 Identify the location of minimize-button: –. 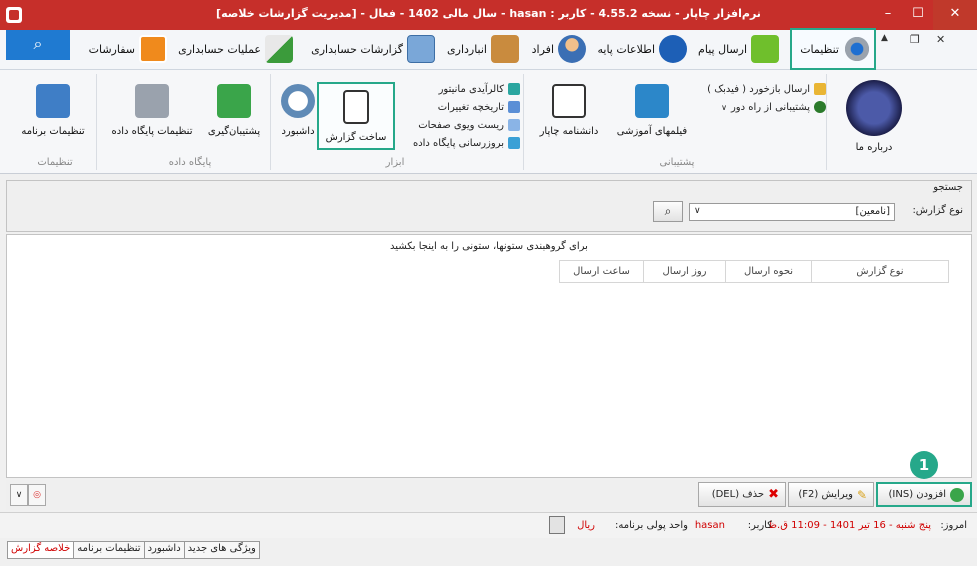
(888, 15).